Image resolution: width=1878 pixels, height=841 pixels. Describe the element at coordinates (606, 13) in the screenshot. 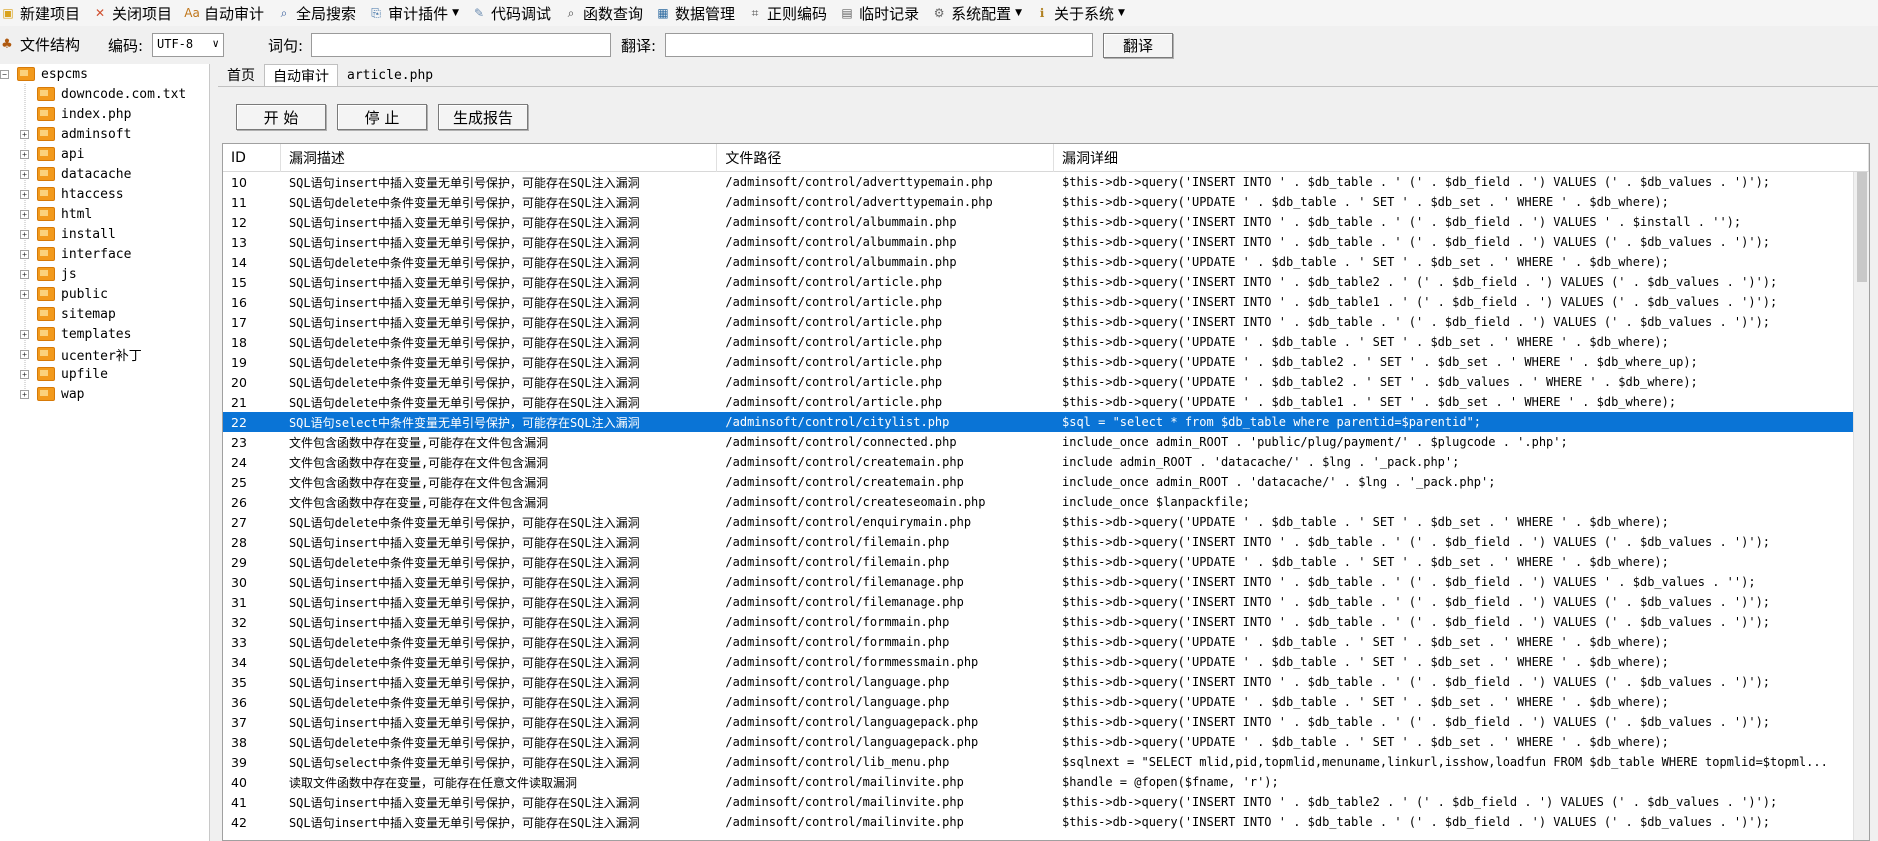

I see `menu-item-6: ⌕ 函数查询` at that location.